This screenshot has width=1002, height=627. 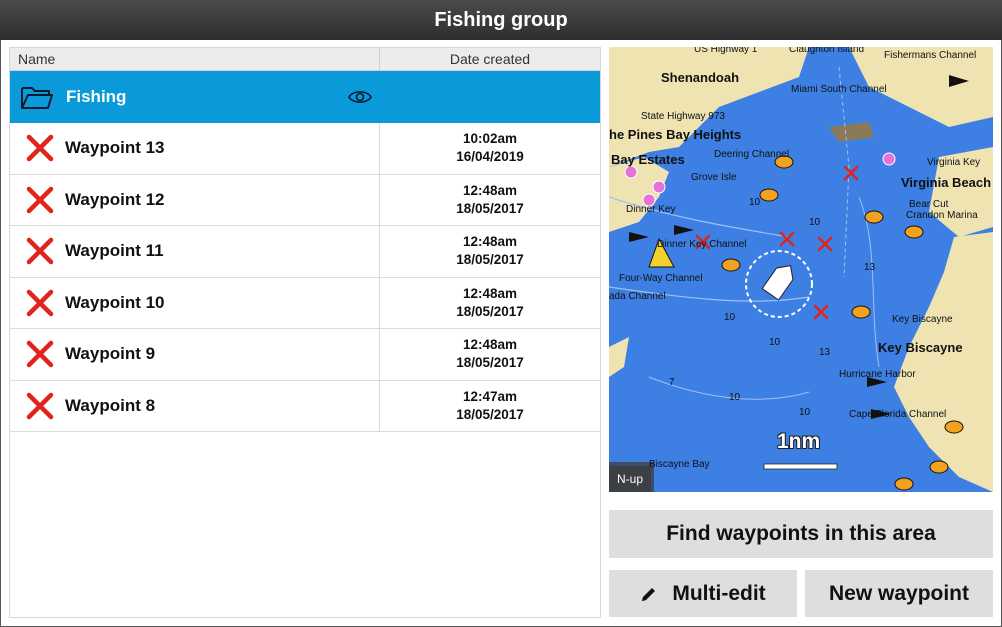 What do you see at coordinates (672, 382) in the screenshot?
I see `depth-sounding: 7` at bounding box center [672, 382].